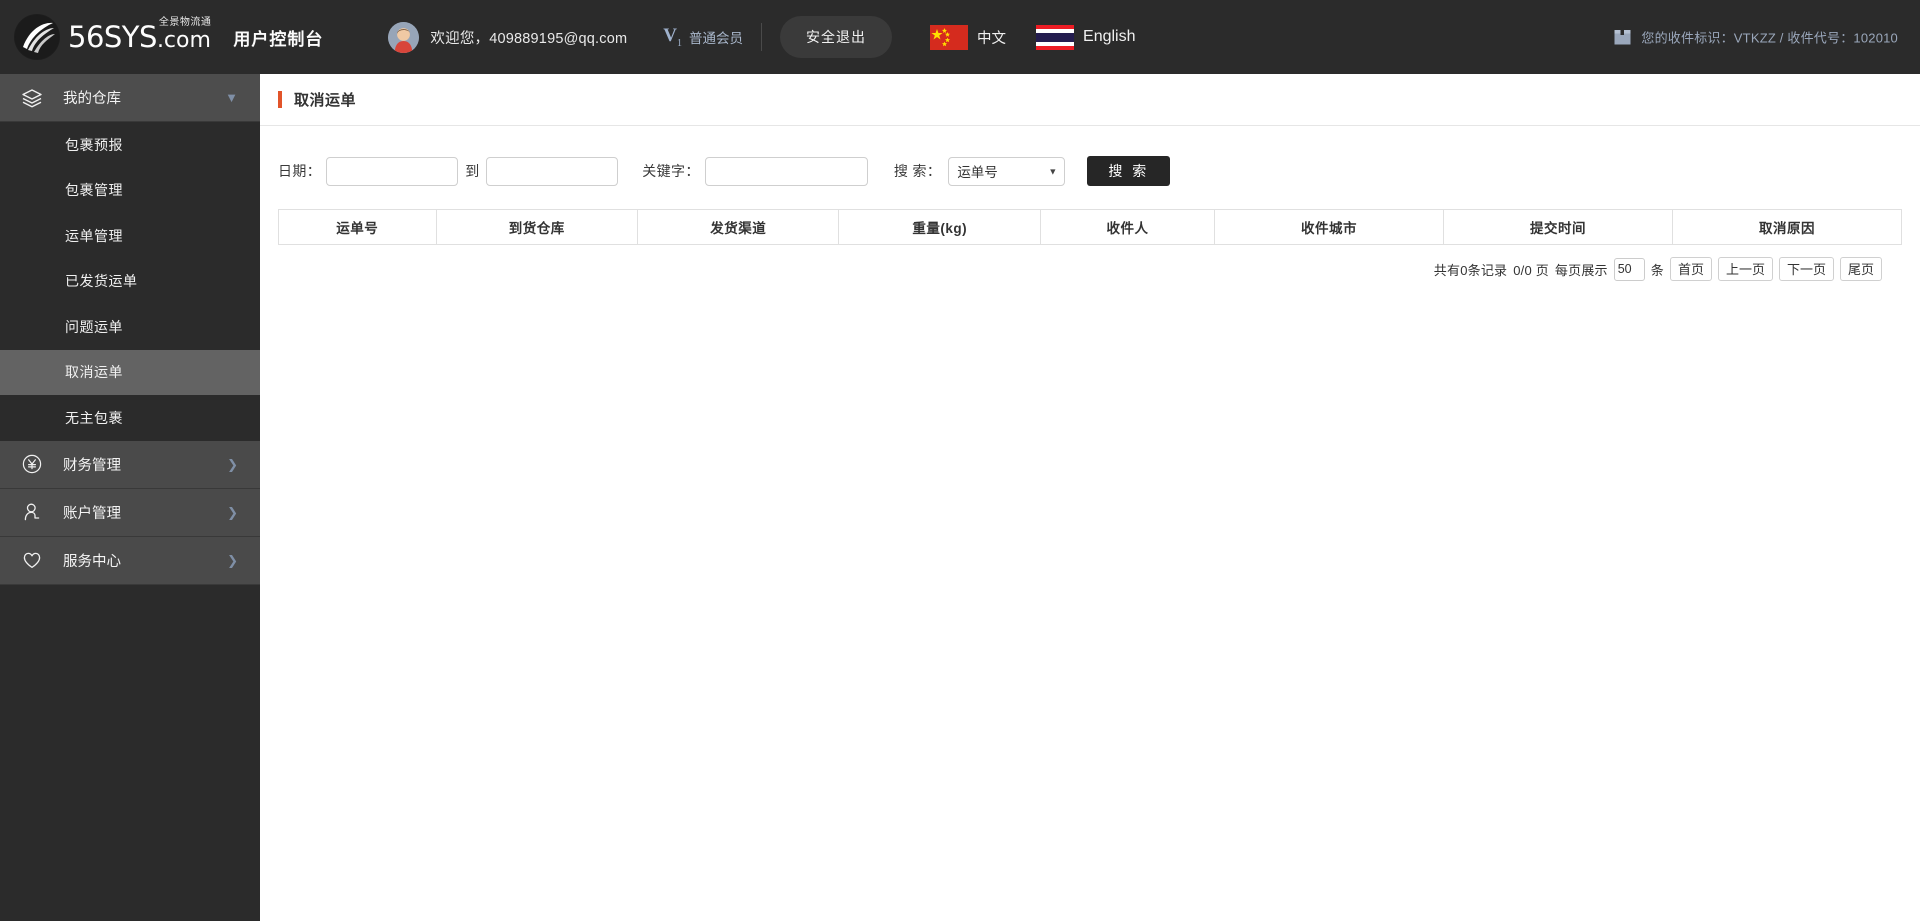 This screenshot has height=921, width=1920. Describe the element at coordinates (130, 145) in the screenshot. I see `sidebar-item-package-forecast: 包裹预报` at that location.